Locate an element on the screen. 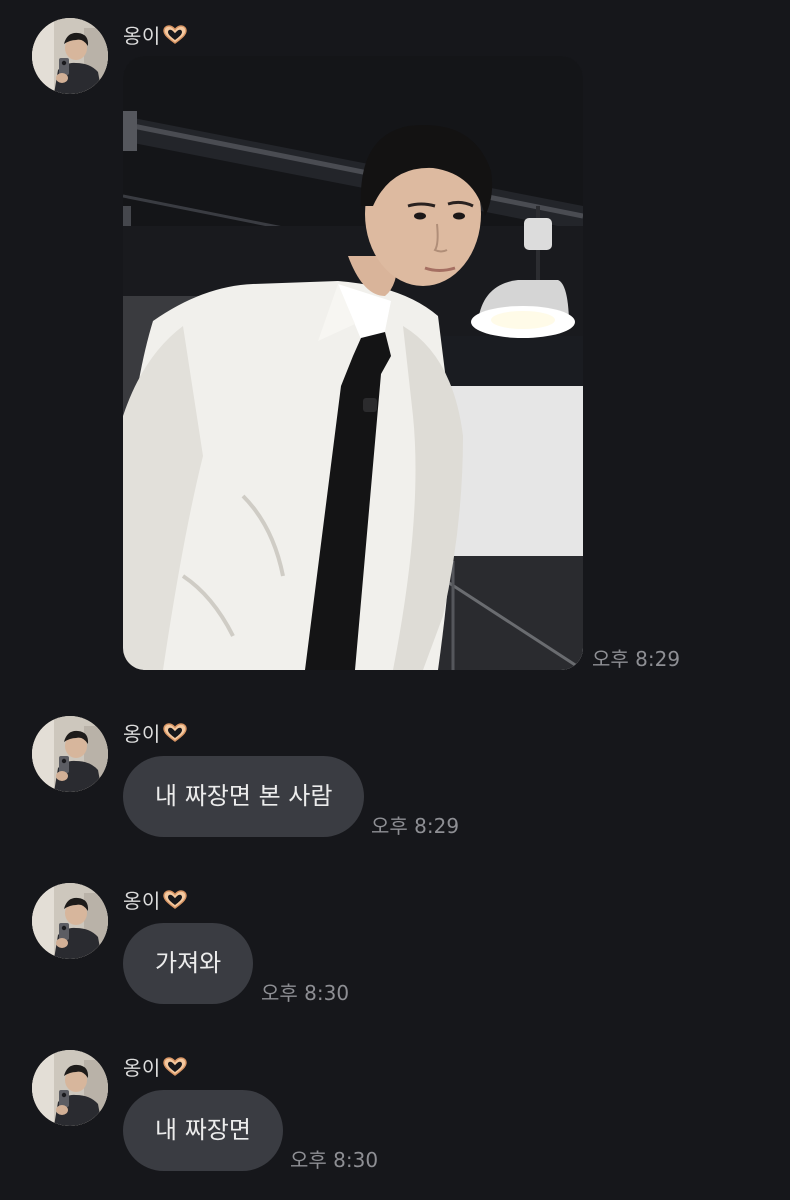  message-bubble: 내 짜장면 is located at coordinates (203, 1130).